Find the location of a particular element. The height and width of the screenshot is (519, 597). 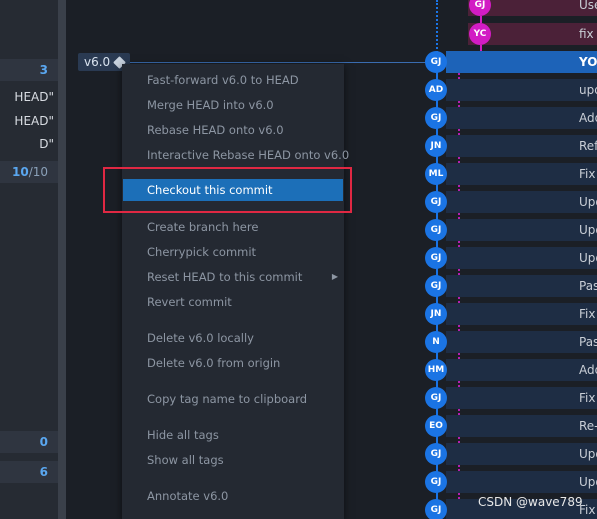

section-count: 6 is located at coordinates (43, 472).